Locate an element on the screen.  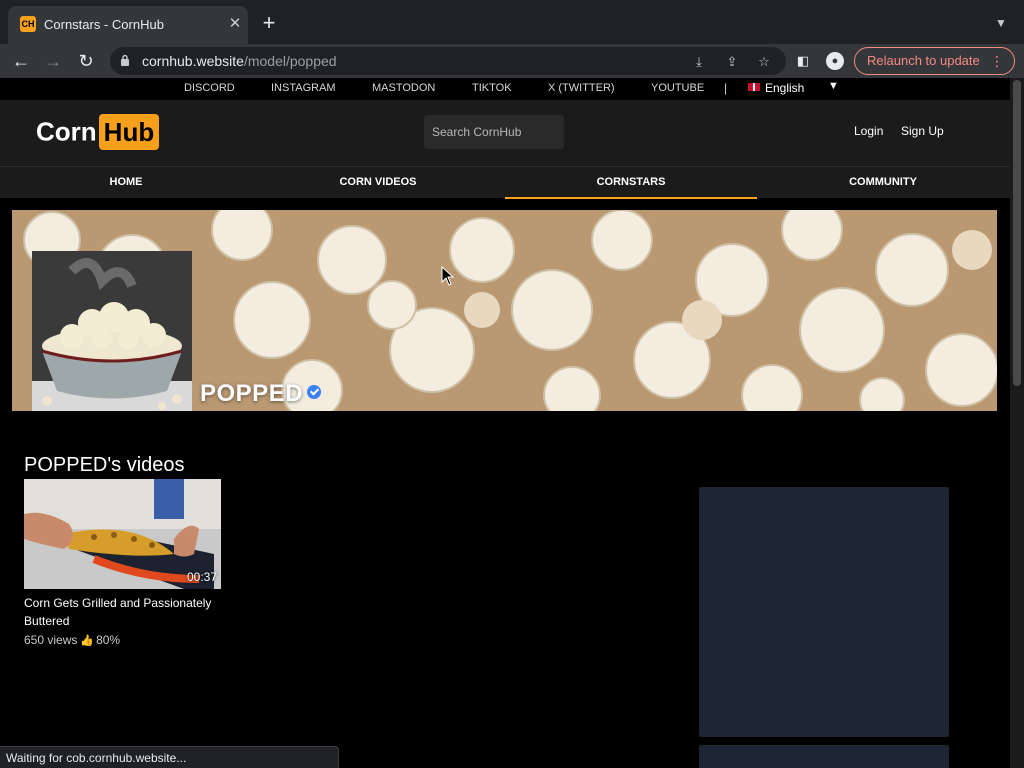
language-label: English is located at coordinates (785, 88).